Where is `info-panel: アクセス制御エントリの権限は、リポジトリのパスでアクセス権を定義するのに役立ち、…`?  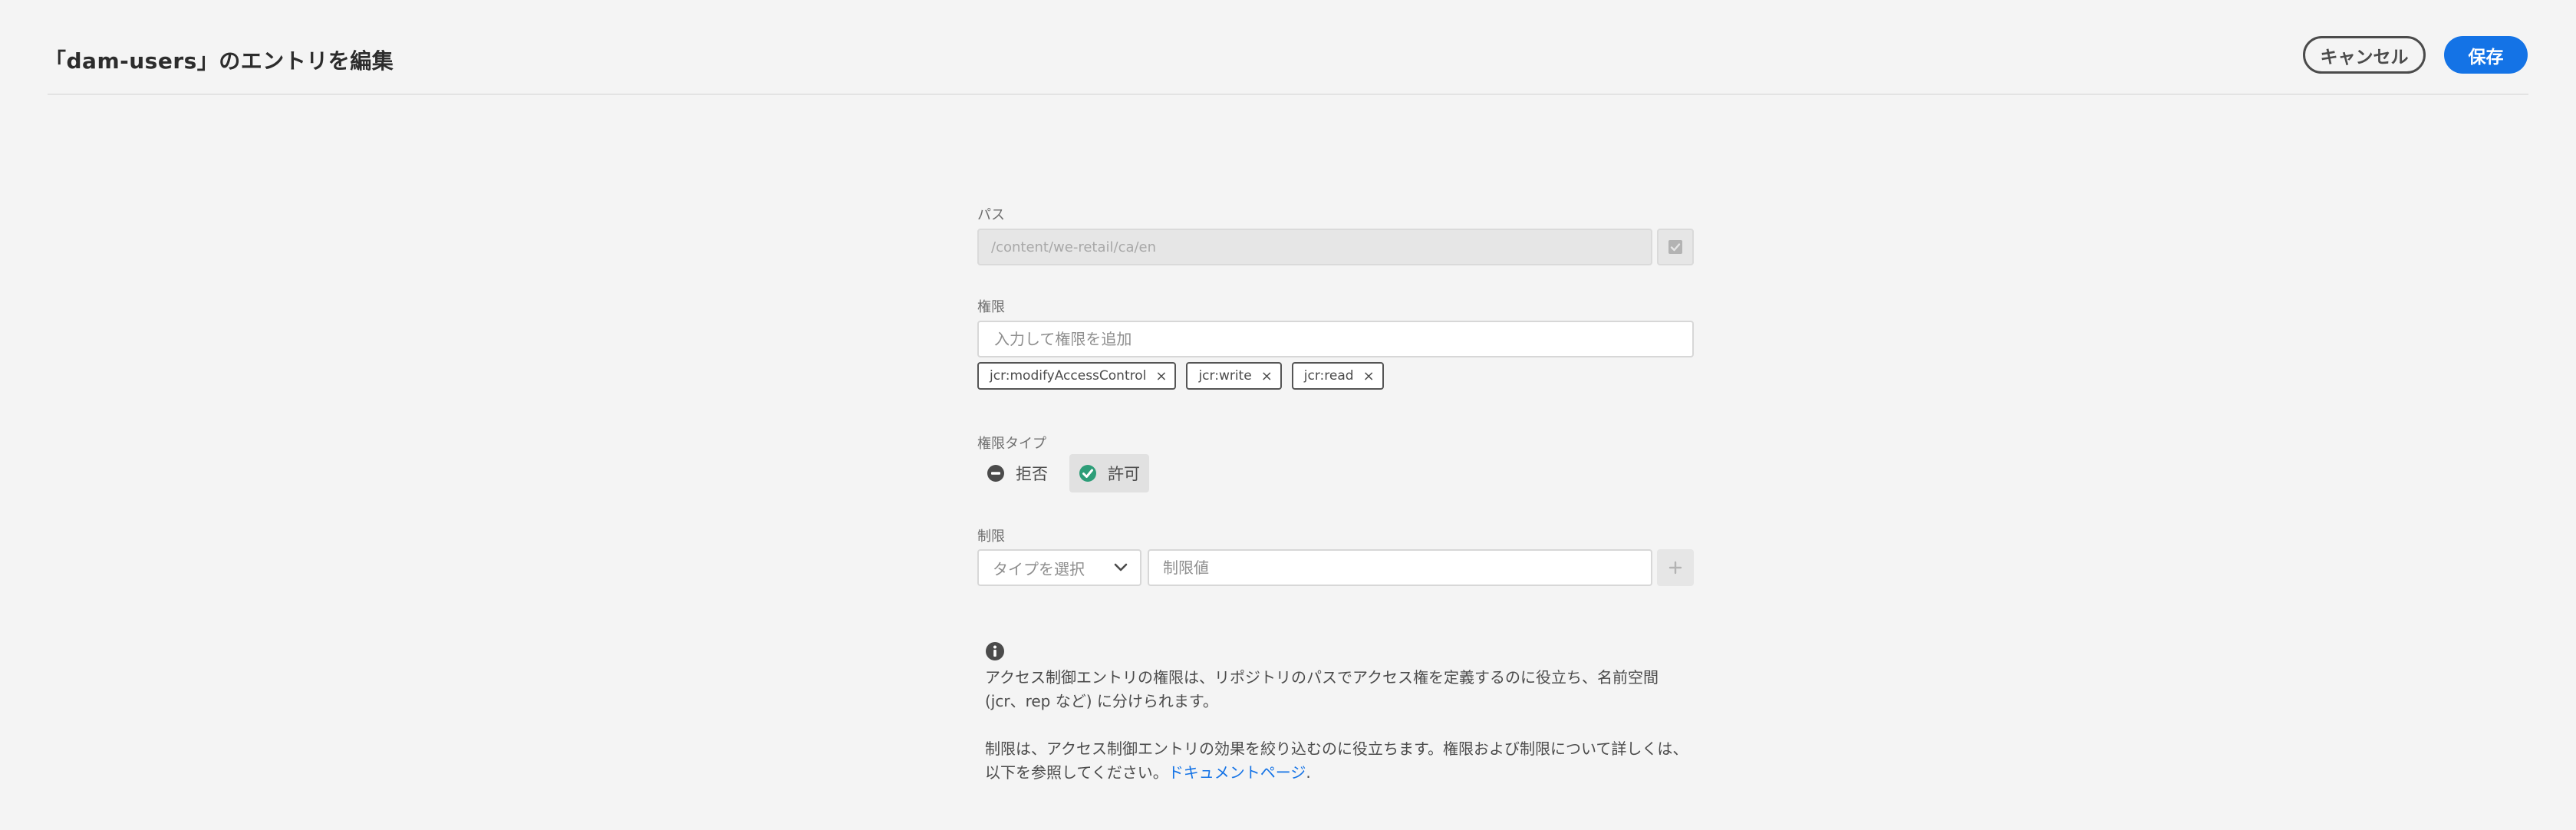 info-panel: アクセス制御エントリの権限は、リポジトリのパスでアクセス権を定義するのに役立ち、… is located at coordinates (1338, 713).